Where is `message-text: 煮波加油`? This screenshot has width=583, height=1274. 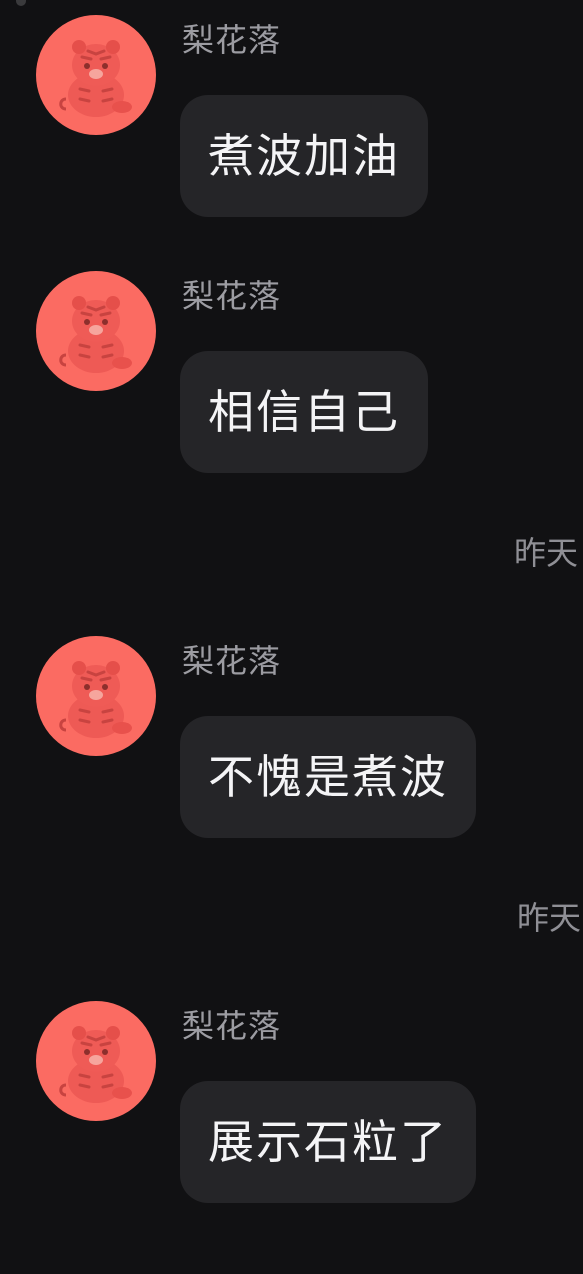
message-text: 煮波加油 is located at coordinates (304, 156).